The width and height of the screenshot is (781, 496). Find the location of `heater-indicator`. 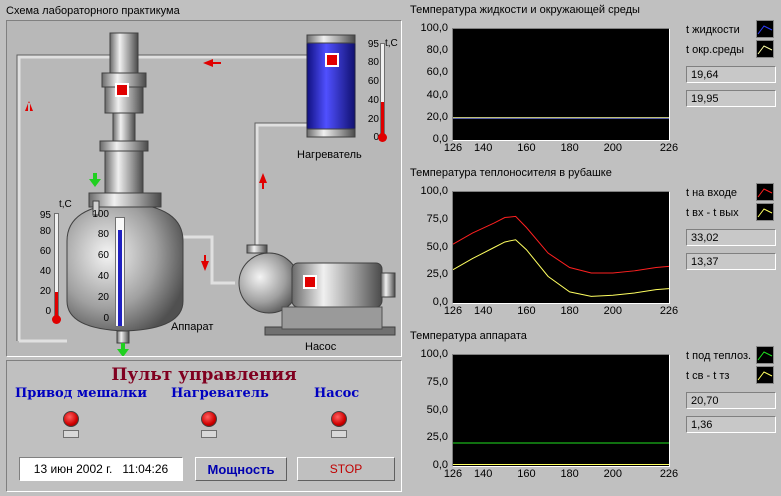

heater-indicator is located at coordinates (332, 60).